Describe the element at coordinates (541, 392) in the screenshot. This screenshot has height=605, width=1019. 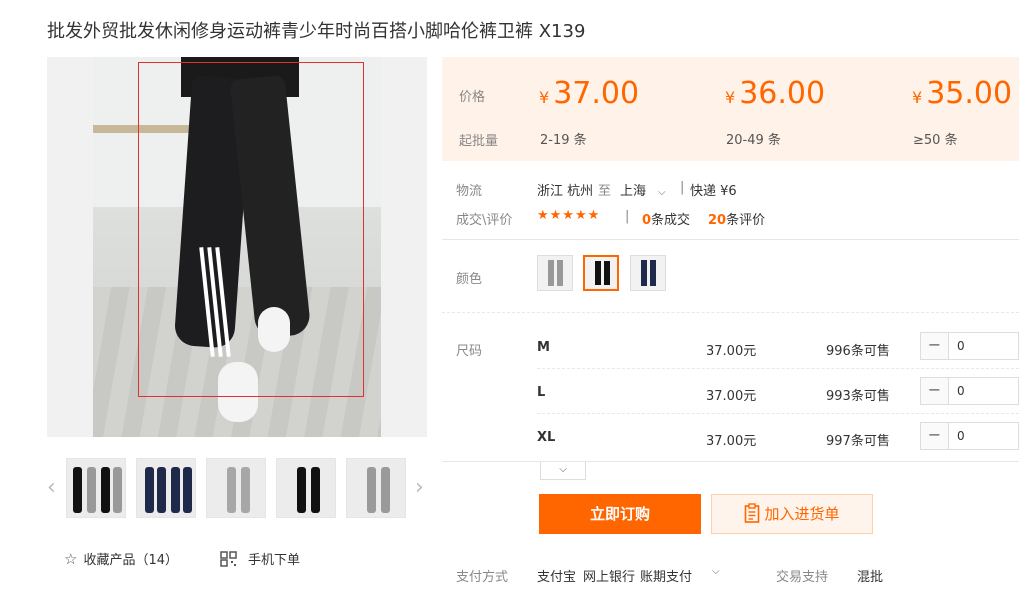
I see `size-name: L` at that location.